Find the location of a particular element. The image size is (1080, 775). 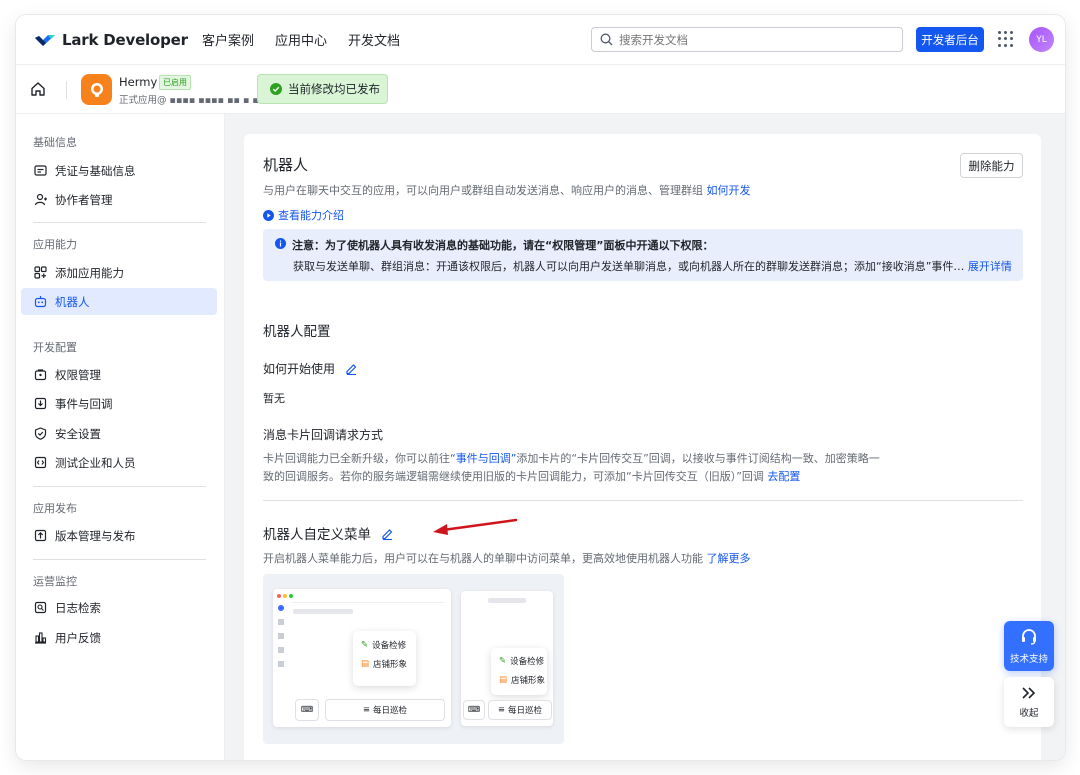

sidebar-item-label: 添加应用能力 is located at coordinates (89, 272).